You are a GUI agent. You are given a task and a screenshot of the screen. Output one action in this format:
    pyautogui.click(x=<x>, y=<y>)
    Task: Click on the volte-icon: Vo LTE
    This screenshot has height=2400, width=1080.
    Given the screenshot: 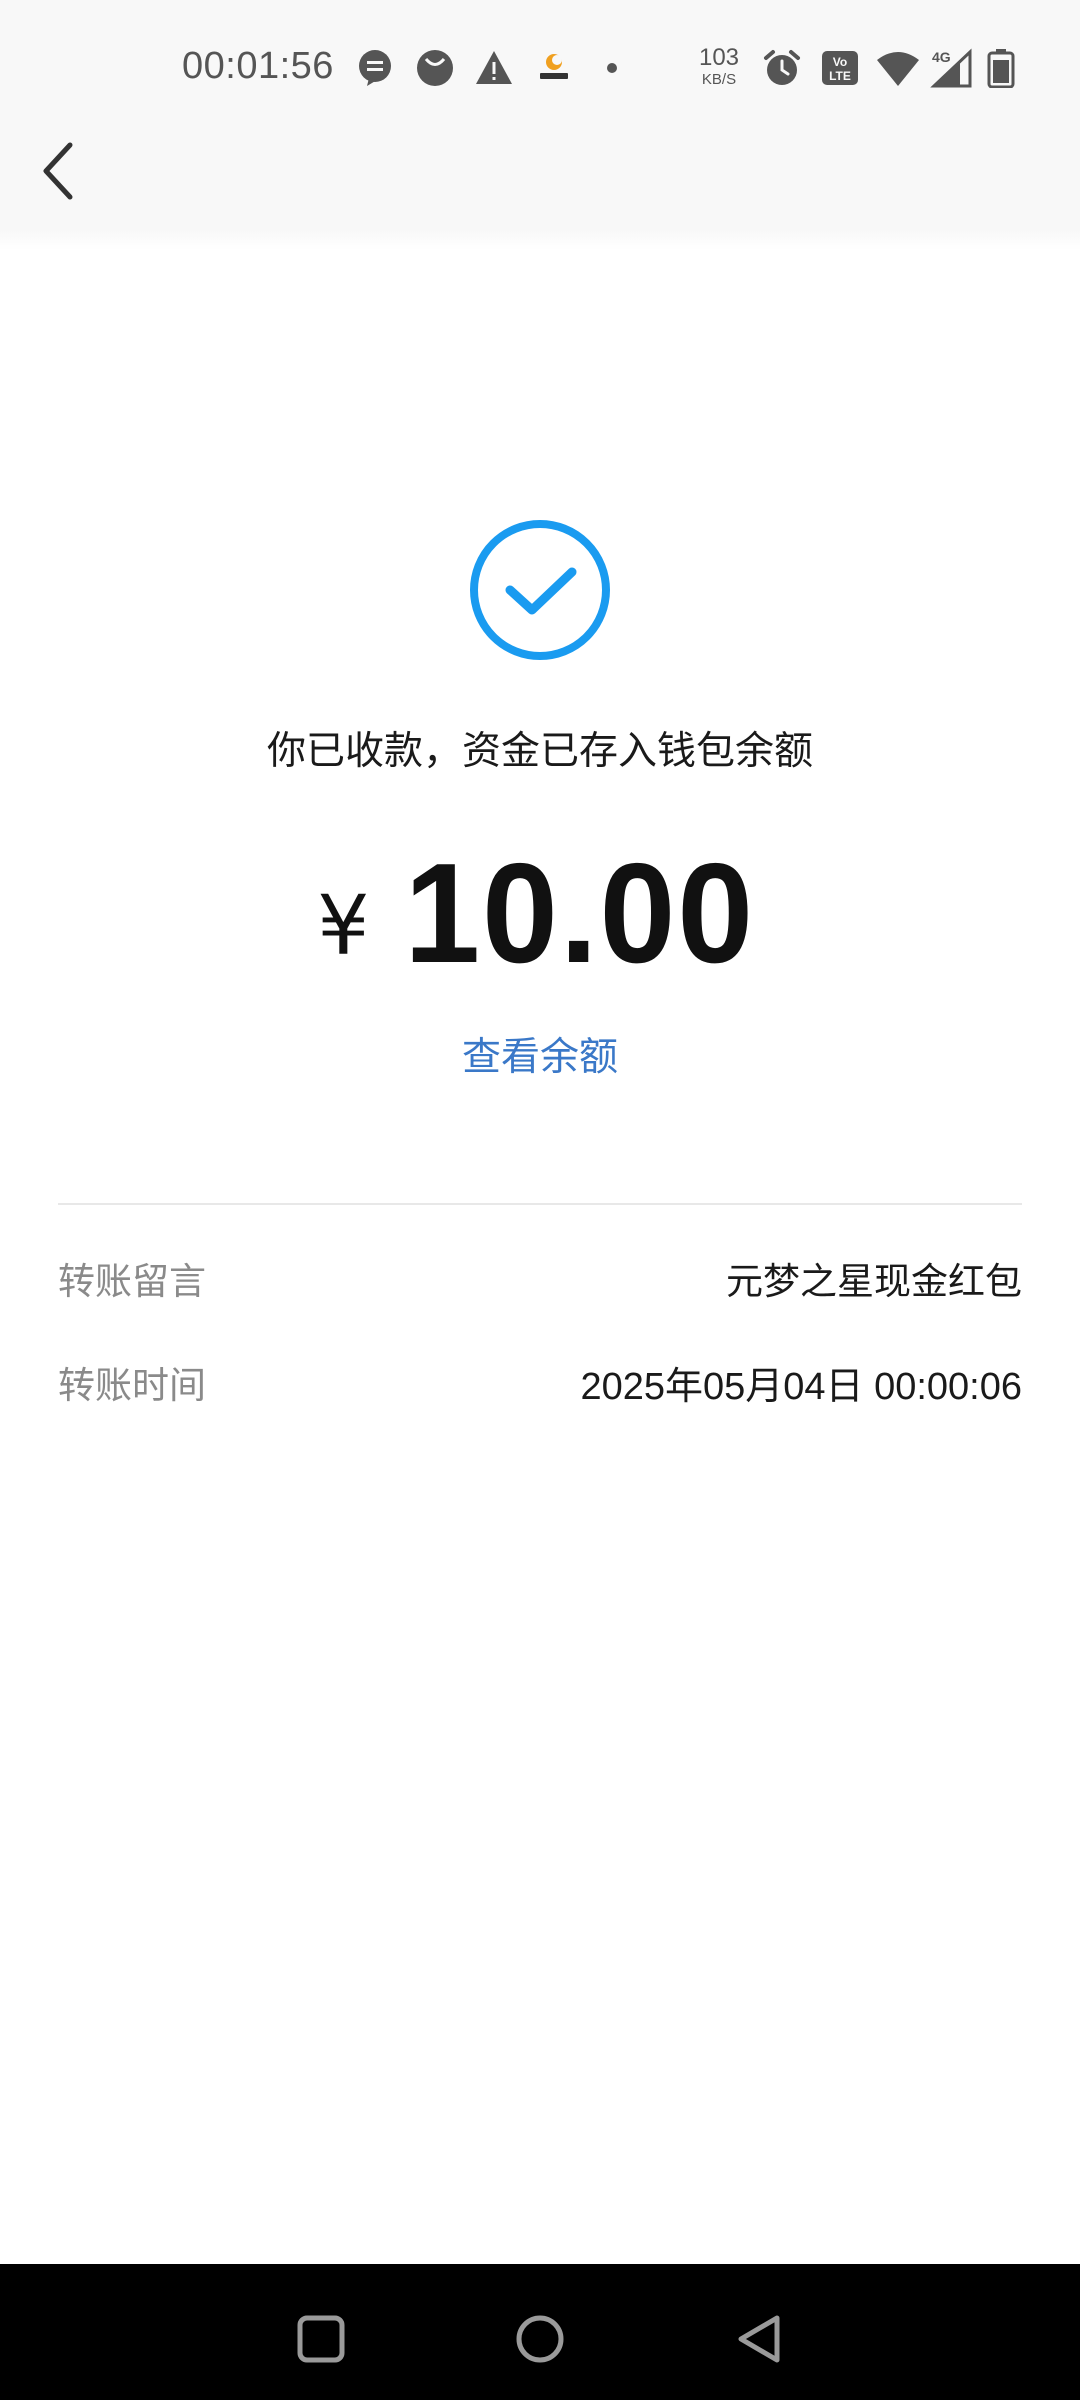 What is the action you would take?
    pyautogui.click(x=840, y=68)
    